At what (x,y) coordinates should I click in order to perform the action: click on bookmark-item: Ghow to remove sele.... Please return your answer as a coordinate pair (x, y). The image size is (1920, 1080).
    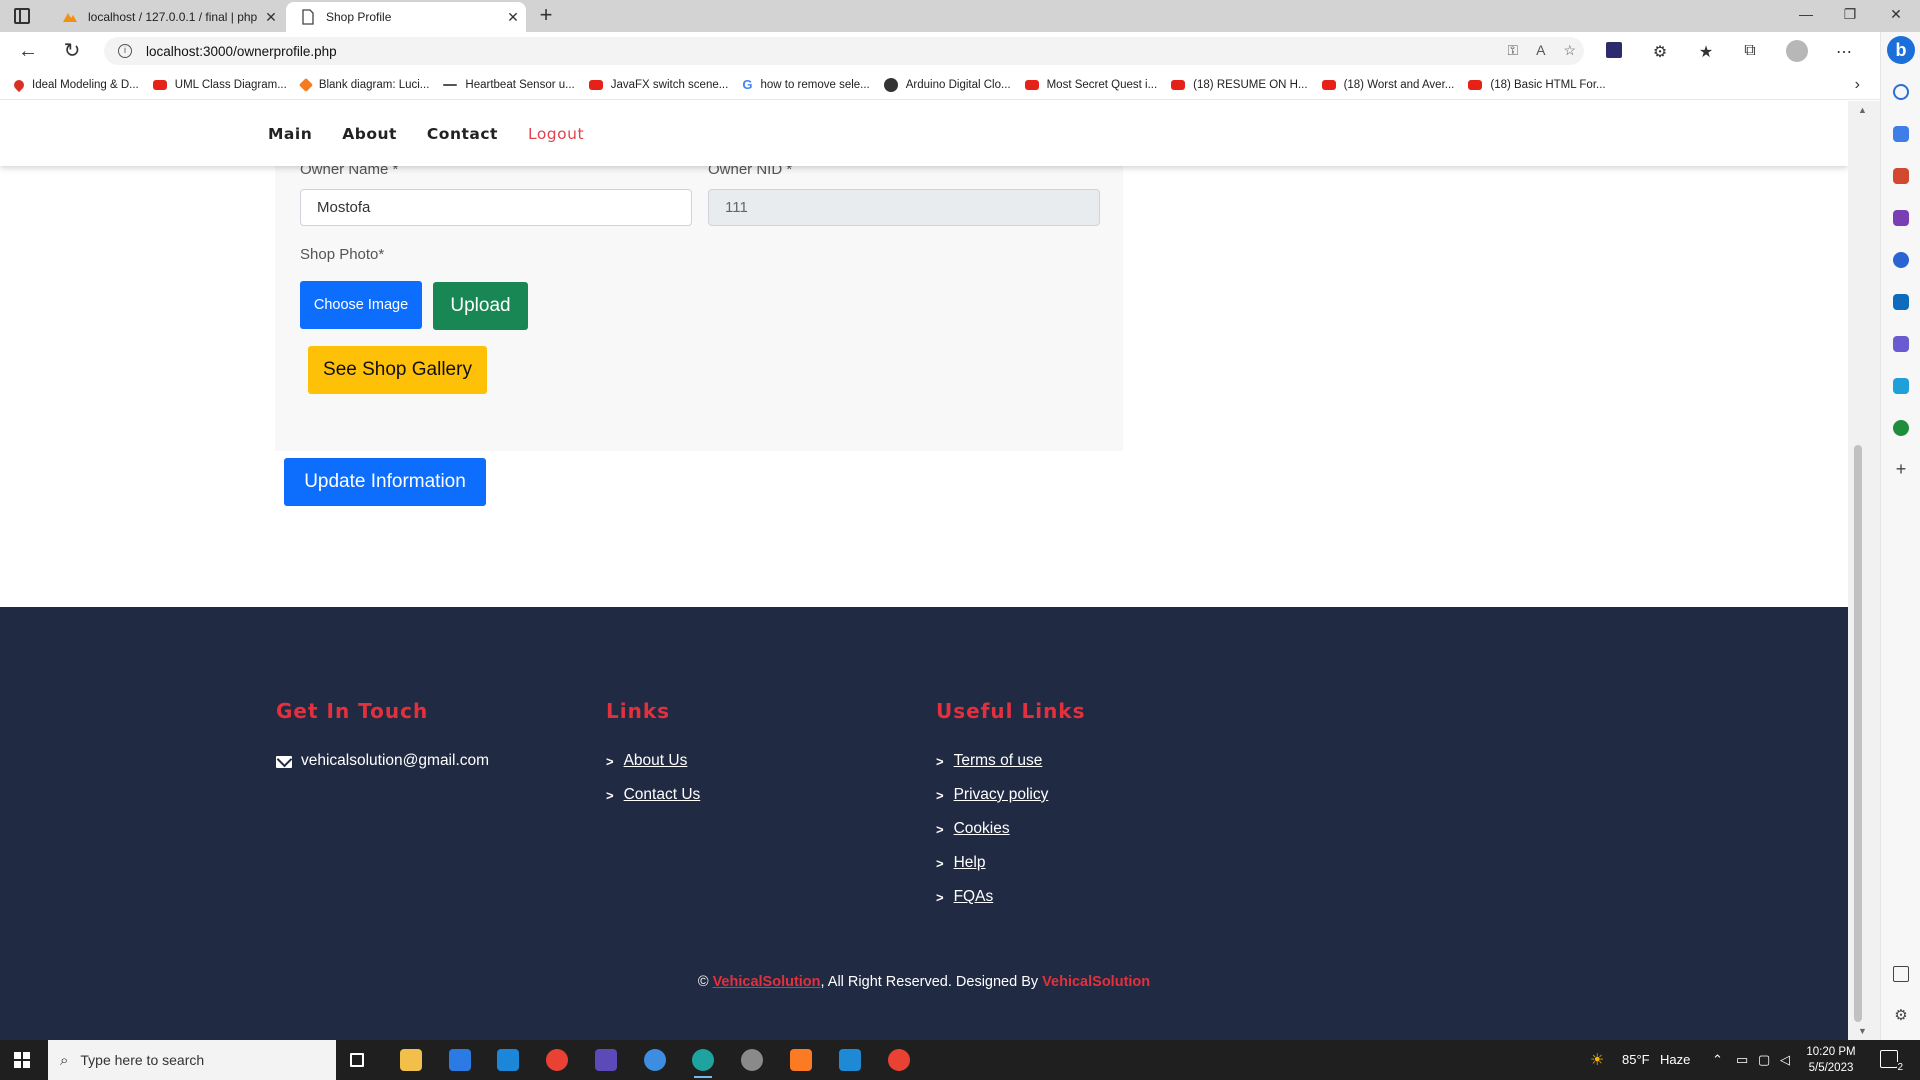
    Looking at the image, I should click on (805, 84).